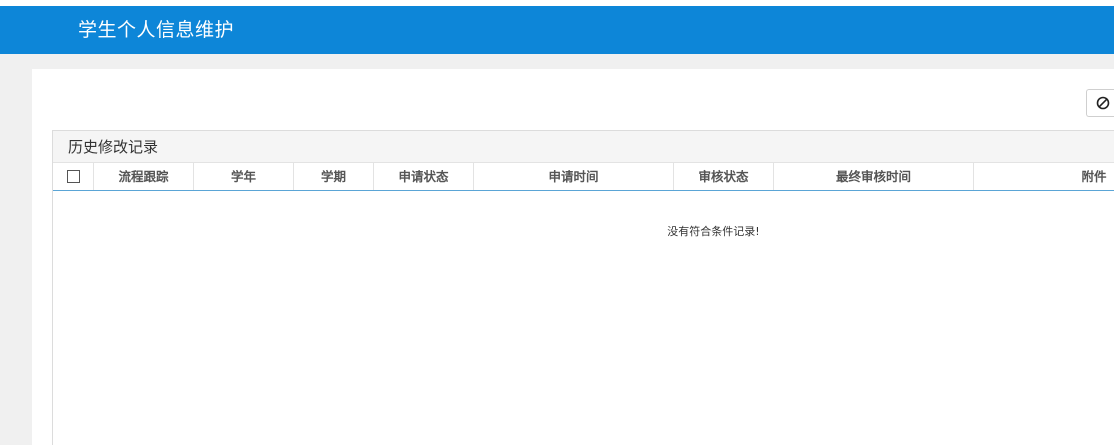  What do you see at coordinates (144, 176) in the screenshot?
I see `column-header-process-tracking: 流程跟踪` at bounding box center [144, 176].